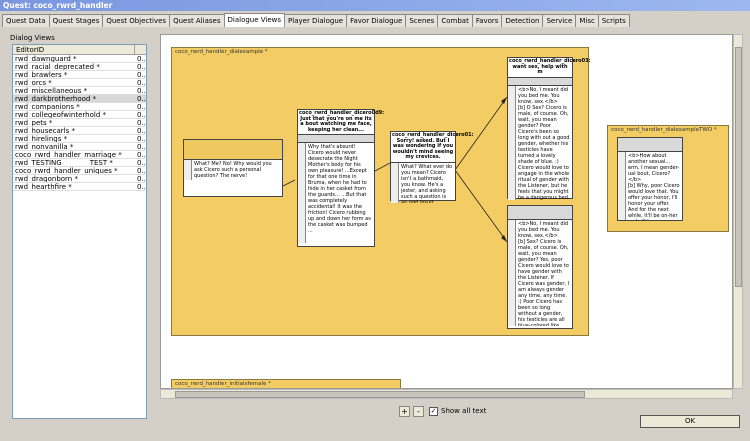  I want to click on tab-quest-objectives: Quest Objectives, so click(136, 20).